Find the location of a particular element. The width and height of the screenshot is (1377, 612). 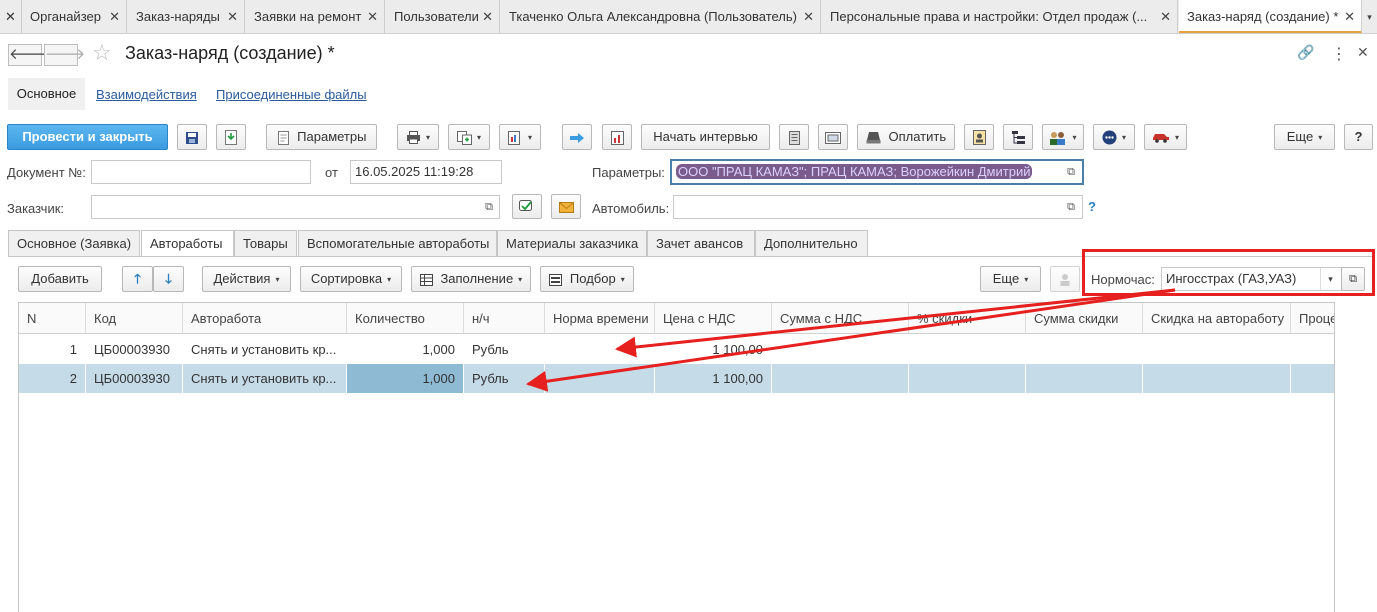

more-actions-circle-button: ▾ is located at coordinates (1114, 137).